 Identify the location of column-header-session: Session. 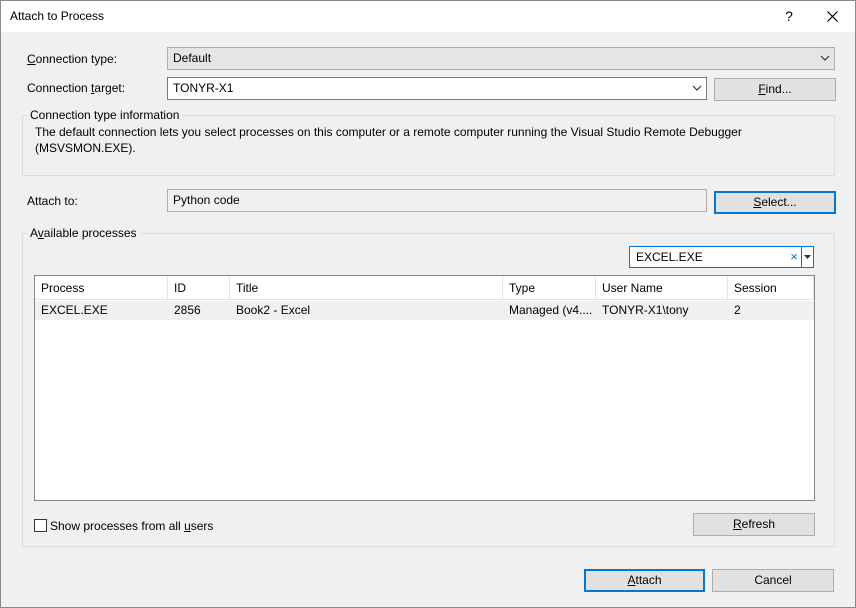
(771, 288).